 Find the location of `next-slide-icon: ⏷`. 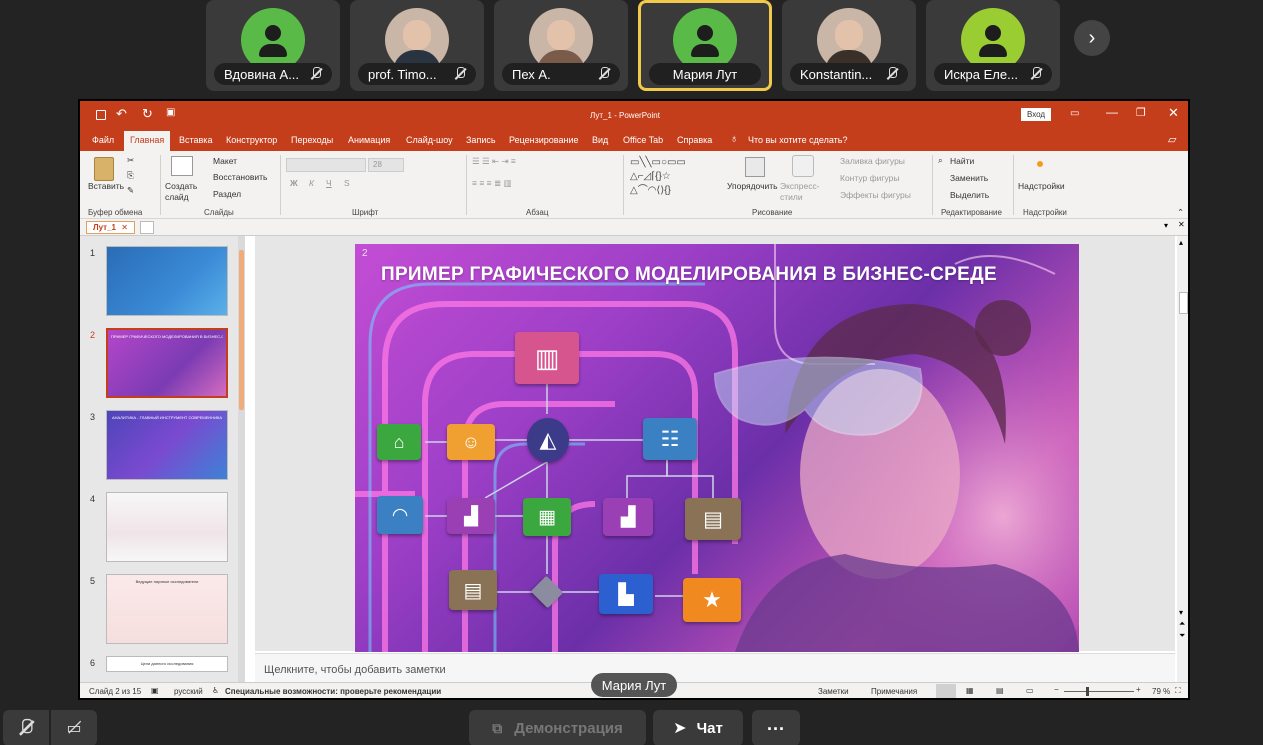

next-slide-icon: ⏷ is located at coordinates (1182, 636).